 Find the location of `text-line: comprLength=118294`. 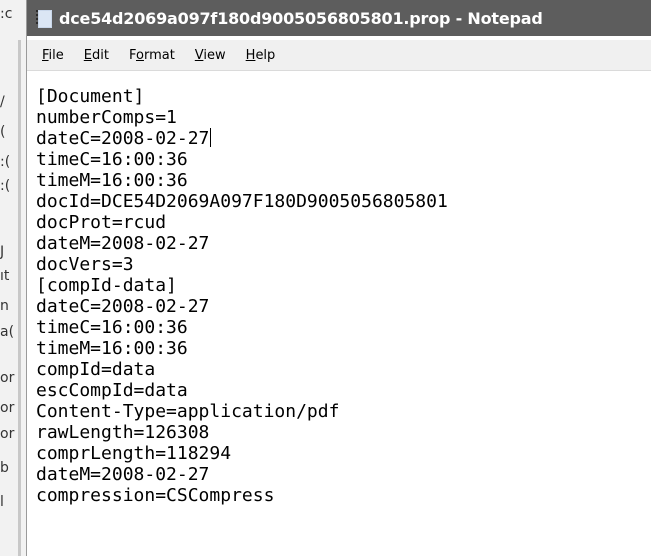

text-line: comprLength=118294 is located at coordinates (343, 453).